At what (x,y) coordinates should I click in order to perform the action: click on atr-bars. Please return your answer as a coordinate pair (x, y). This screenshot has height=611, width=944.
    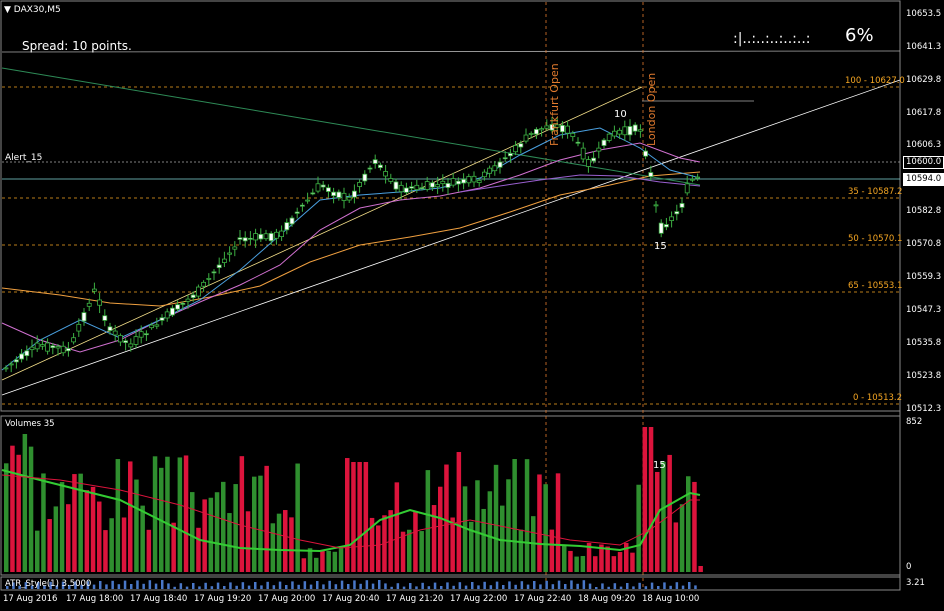
    Looking at the image, I should click on (351, 584).